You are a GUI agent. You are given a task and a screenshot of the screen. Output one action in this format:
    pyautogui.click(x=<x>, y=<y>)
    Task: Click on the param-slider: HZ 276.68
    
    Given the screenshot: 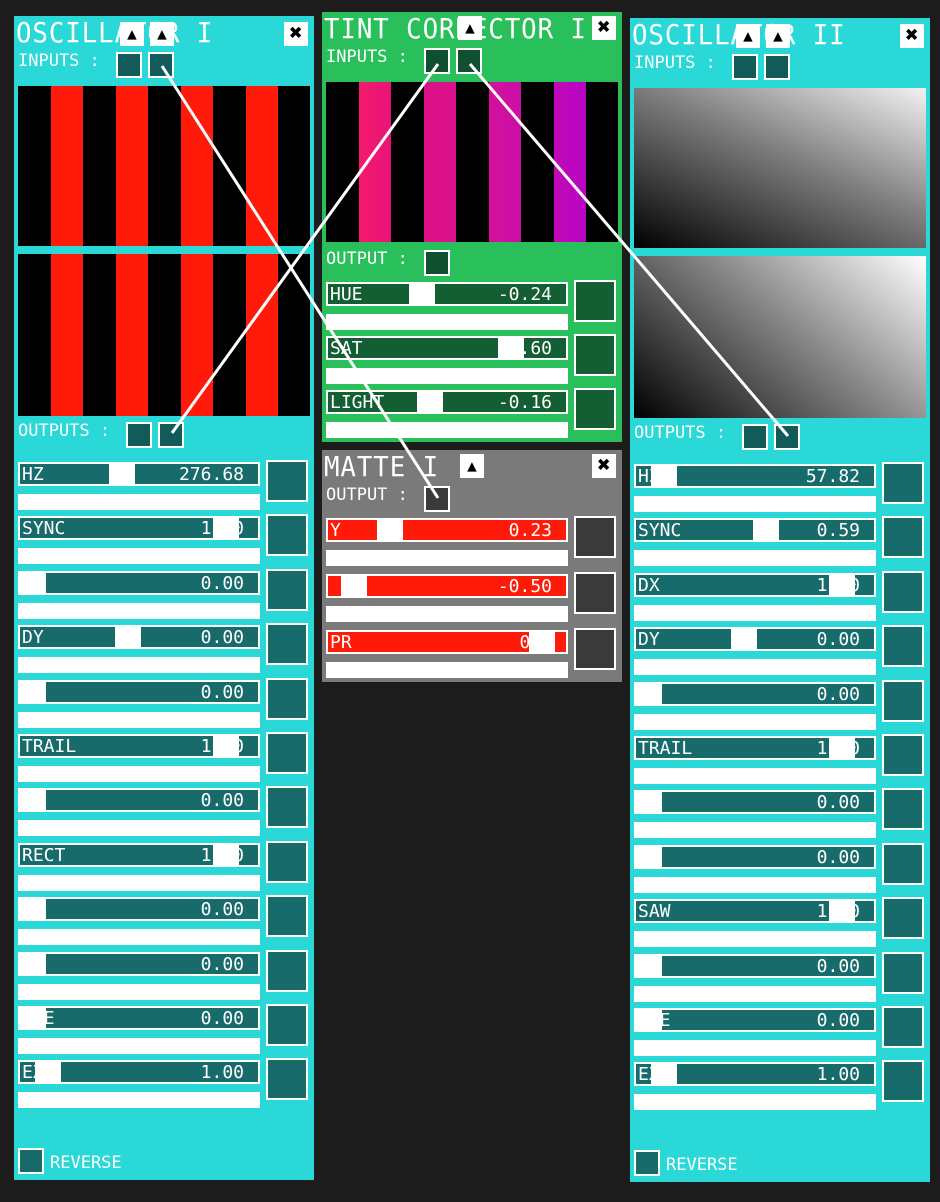 What is the action you would take?
    pyautogui.click(x=139, y=474)
    